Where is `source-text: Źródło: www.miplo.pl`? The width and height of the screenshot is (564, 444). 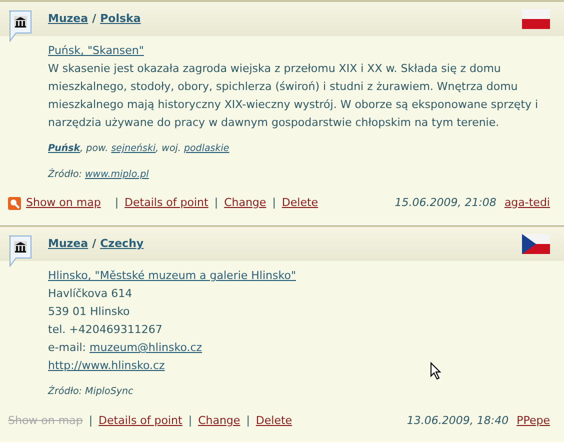 source-text: Źródło: www.miplo.pl is located at coordinates (99, 174).